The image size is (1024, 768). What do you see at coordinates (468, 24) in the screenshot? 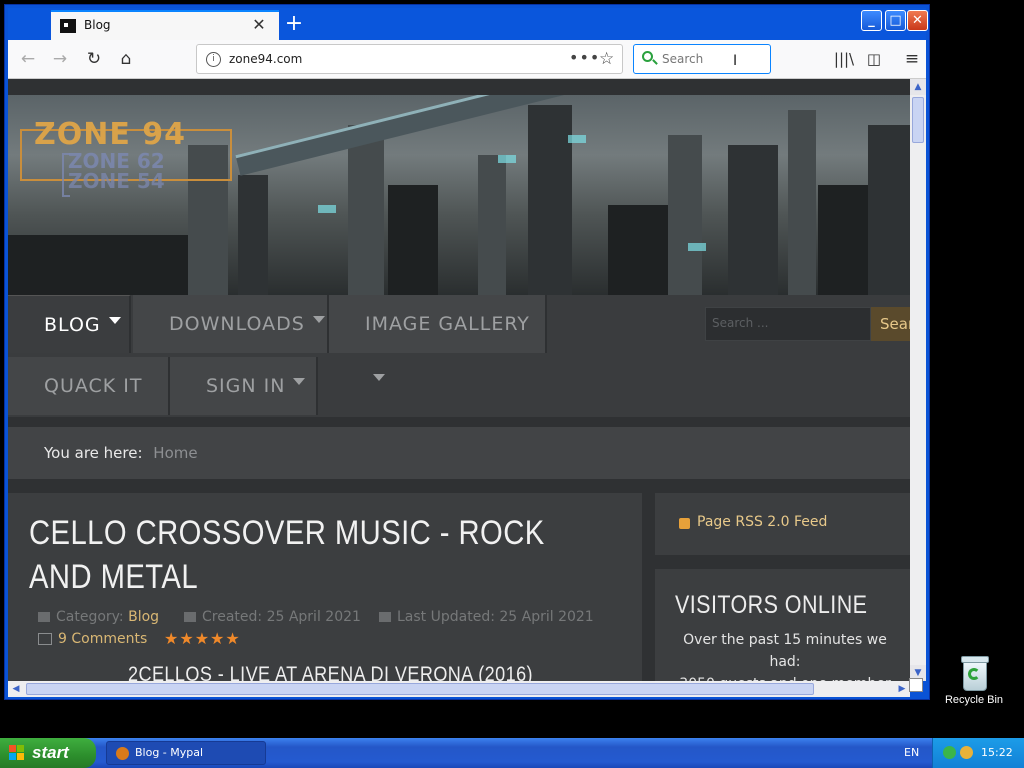
I see `tab-bar: Blog ✕ + _ □ ✕` at bounding box center [468, 24].